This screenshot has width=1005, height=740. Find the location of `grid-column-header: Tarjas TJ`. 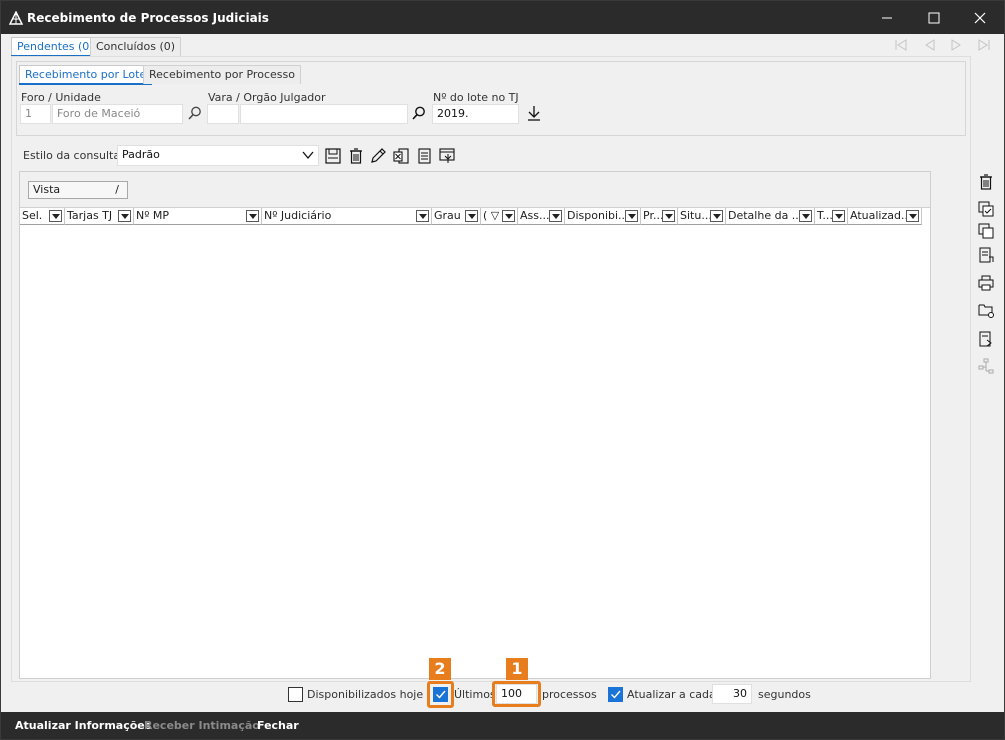

grid-column-header: Tarjas TJ is located at coordinates (99, 216).